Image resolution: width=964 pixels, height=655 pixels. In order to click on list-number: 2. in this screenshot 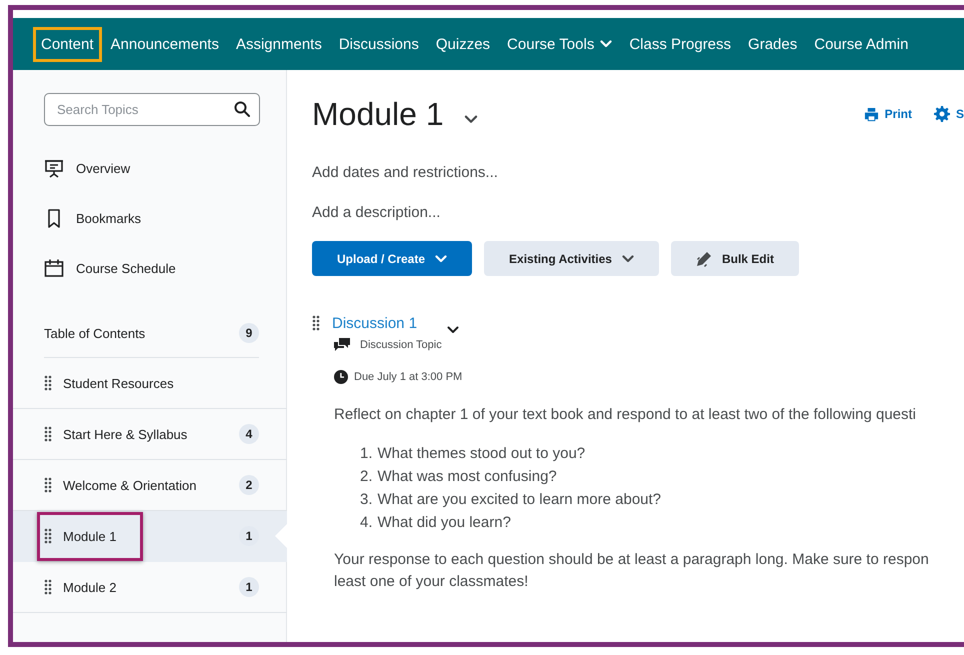, I will do `click(366, 477)`.